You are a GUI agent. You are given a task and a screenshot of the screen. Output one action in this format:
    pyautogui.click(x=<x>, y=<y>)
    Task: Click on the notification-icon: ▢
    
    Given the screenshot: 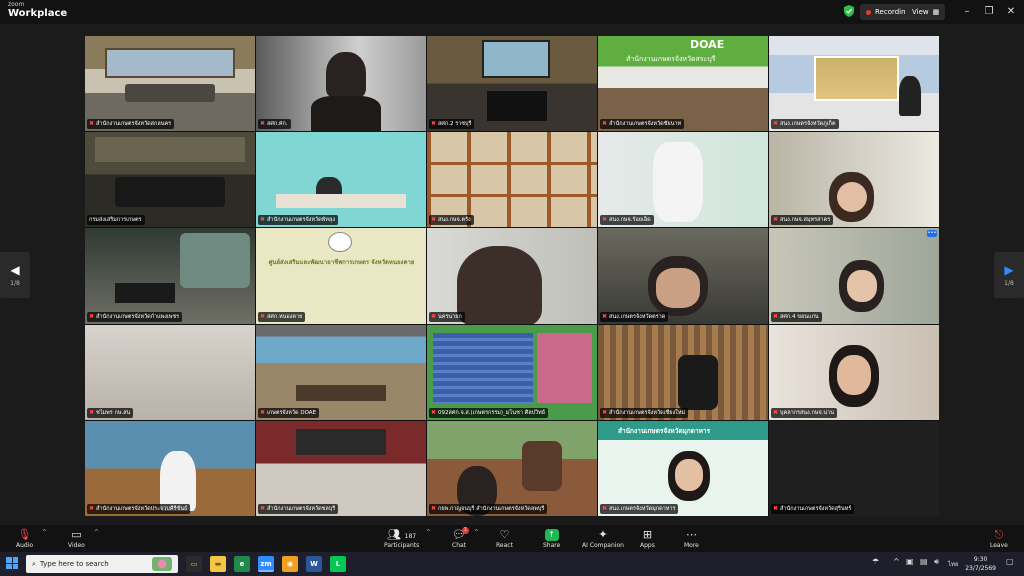 What is the action you would take?
    pyautogui.click(x=1010, y=561)
    